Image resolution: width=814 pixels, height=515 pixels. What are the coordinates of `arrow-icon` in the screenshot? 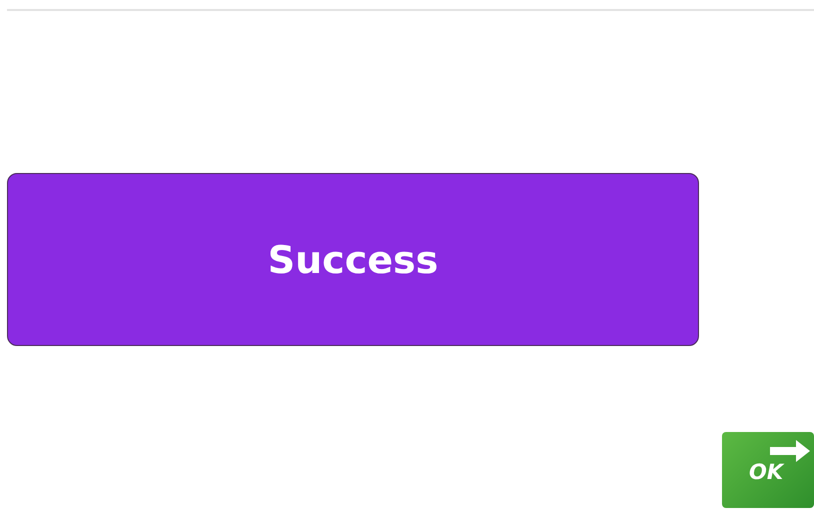 It's located at (790, 451).